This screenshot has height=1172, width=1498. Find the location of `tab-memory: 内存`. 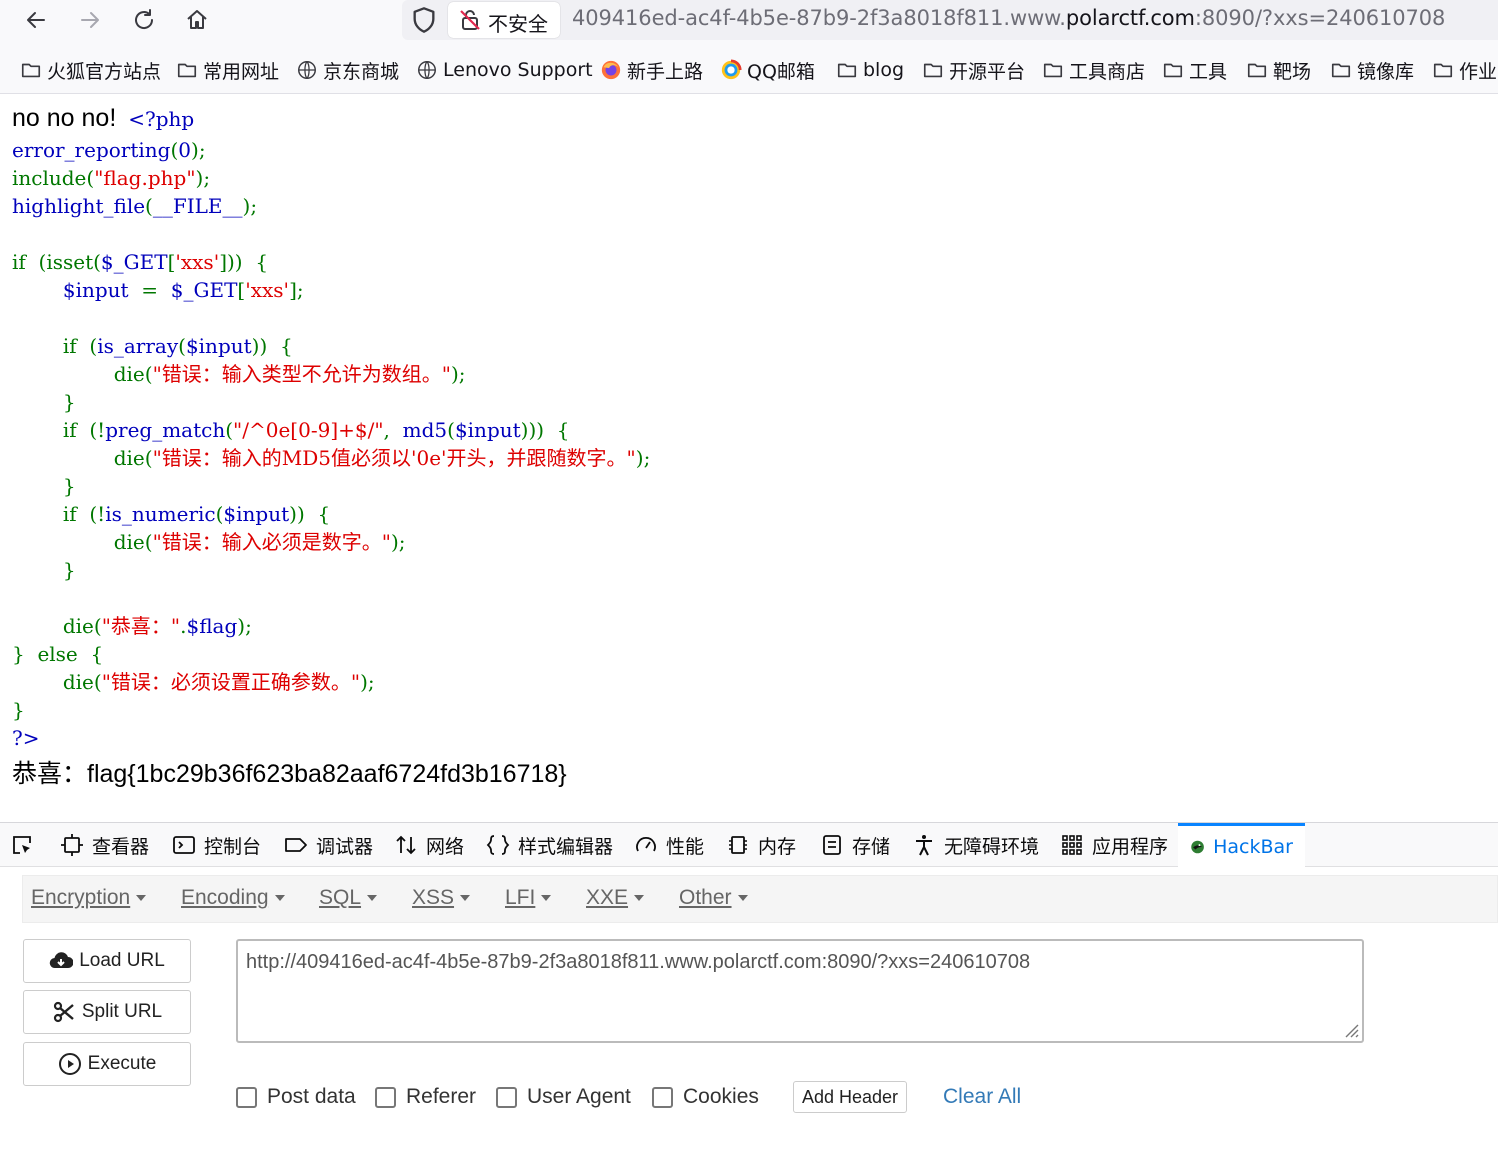

tab-memory: 内存 is located at coordinates (761, 845).